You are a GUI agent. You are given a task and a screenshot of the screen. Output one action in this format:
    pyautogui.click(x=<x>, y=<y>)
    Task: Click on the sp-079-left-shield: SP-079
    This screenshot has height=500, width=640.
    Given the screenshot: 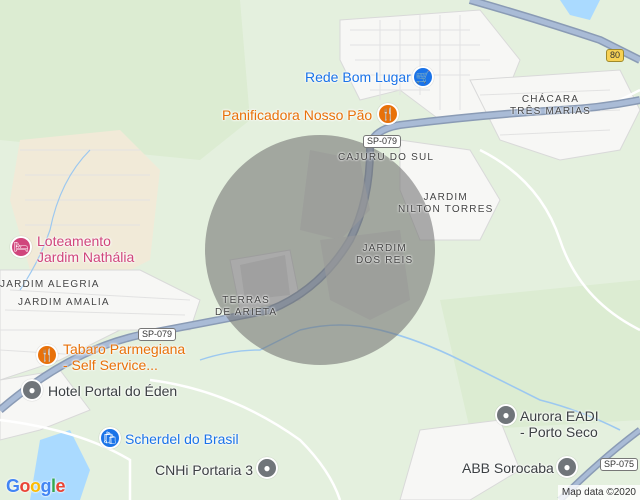 What is the action you would take?
    pyautogui.click(x=157, y=334)
    